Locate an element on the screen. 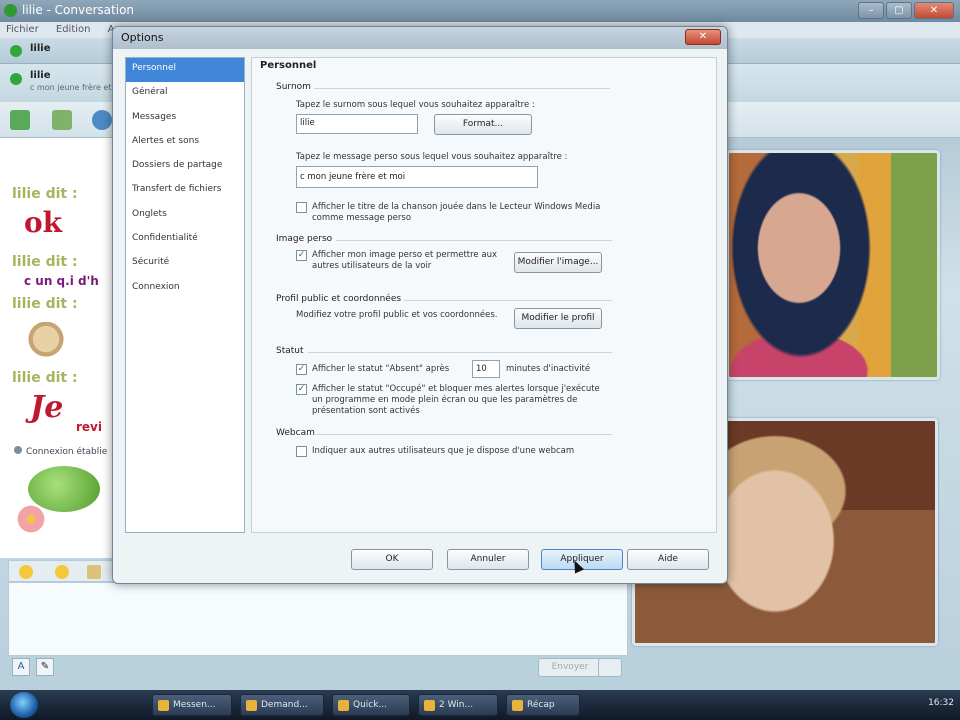 Image resolution: width=960 pixels, height=720 pixels. away-minutes-input: 10 is located at coordinates (486, 369).